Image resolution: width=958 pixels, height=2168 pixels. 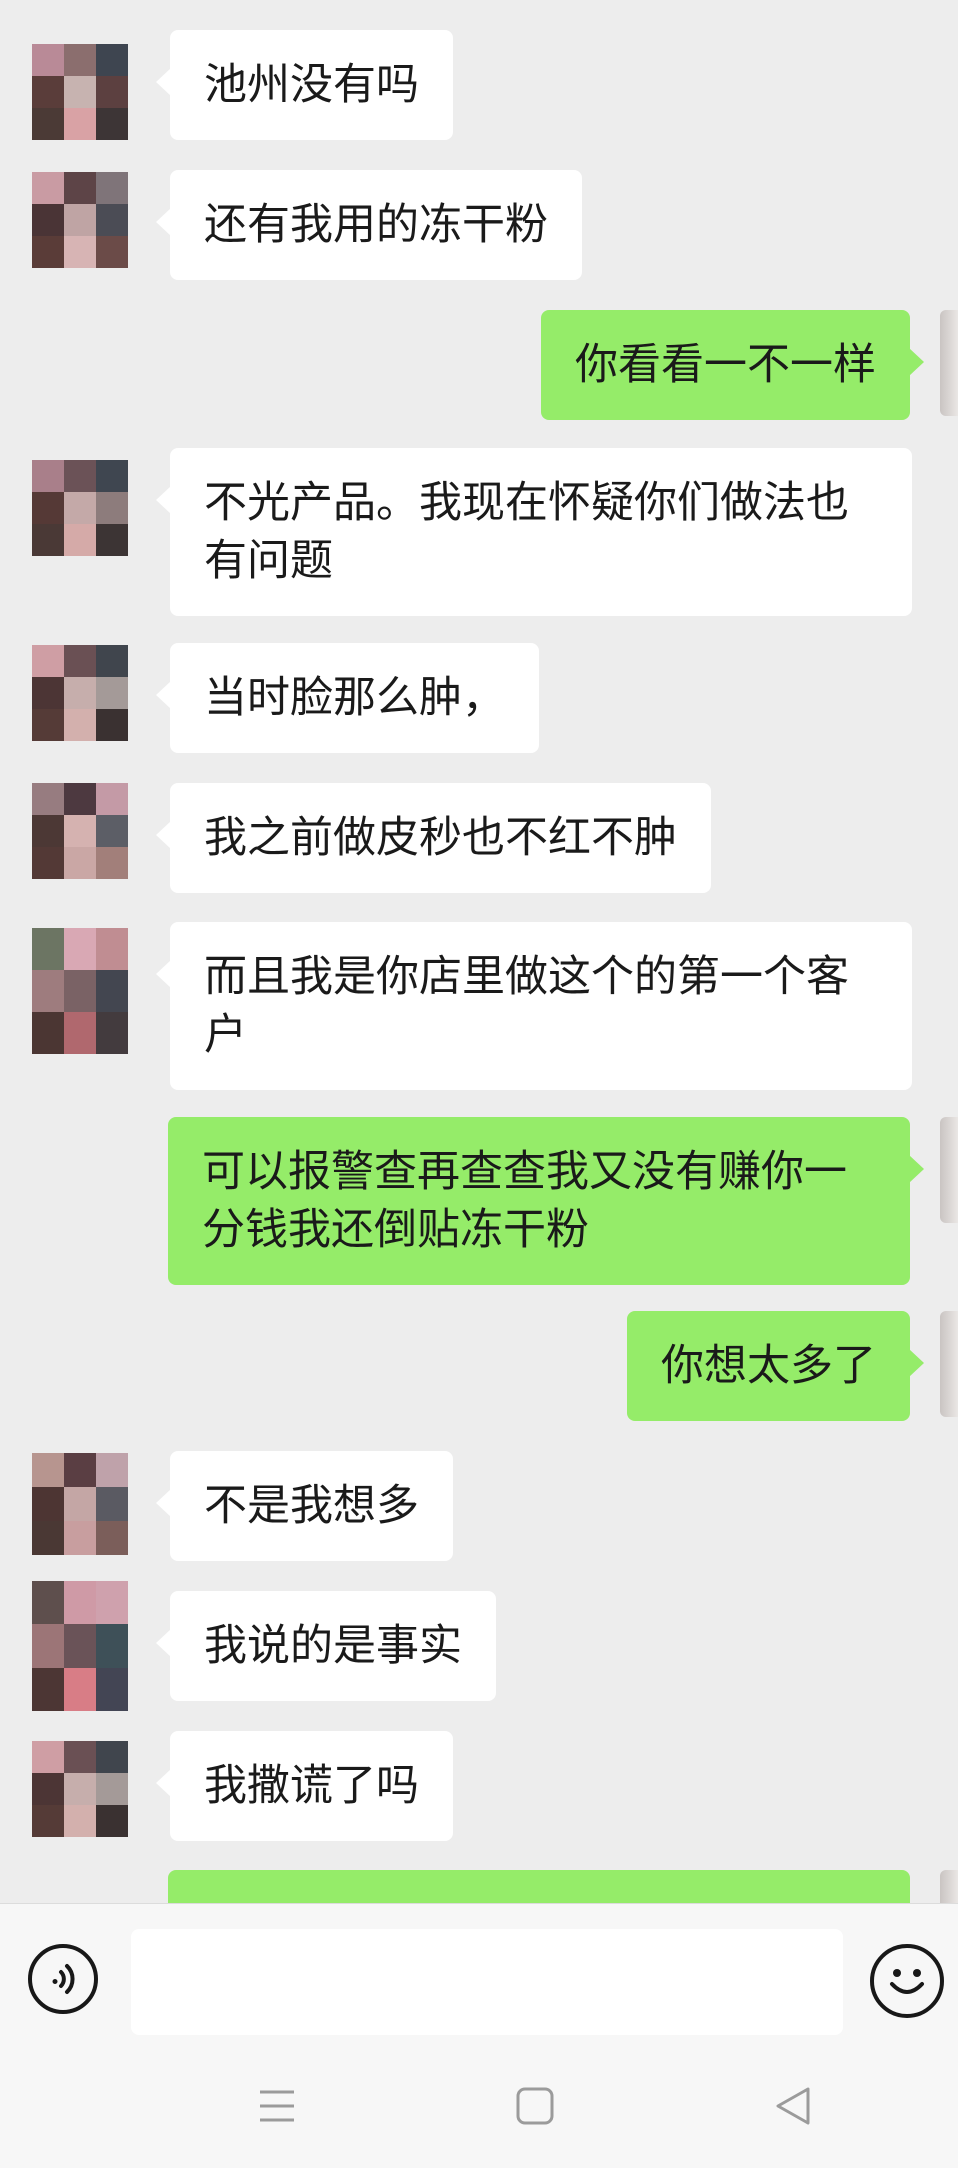 I want to click on voice-button, so click(x=63, y=1979).